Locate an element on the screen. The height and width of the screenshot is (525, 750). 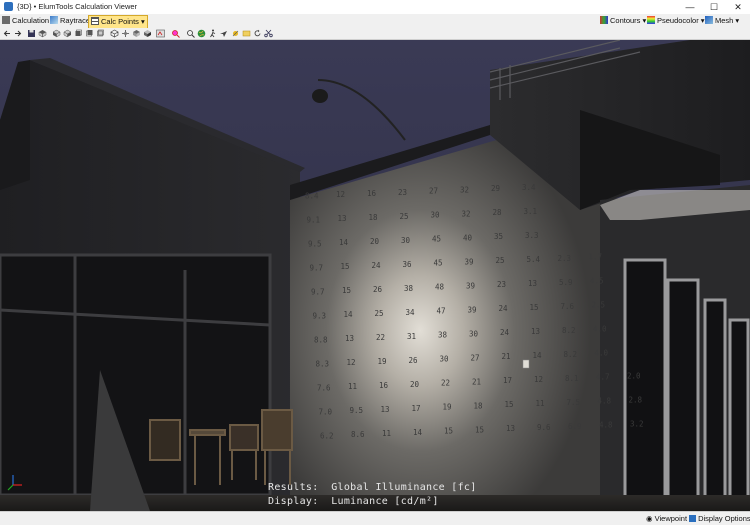
view-bottom-icon is located at coordinates (100, 33).